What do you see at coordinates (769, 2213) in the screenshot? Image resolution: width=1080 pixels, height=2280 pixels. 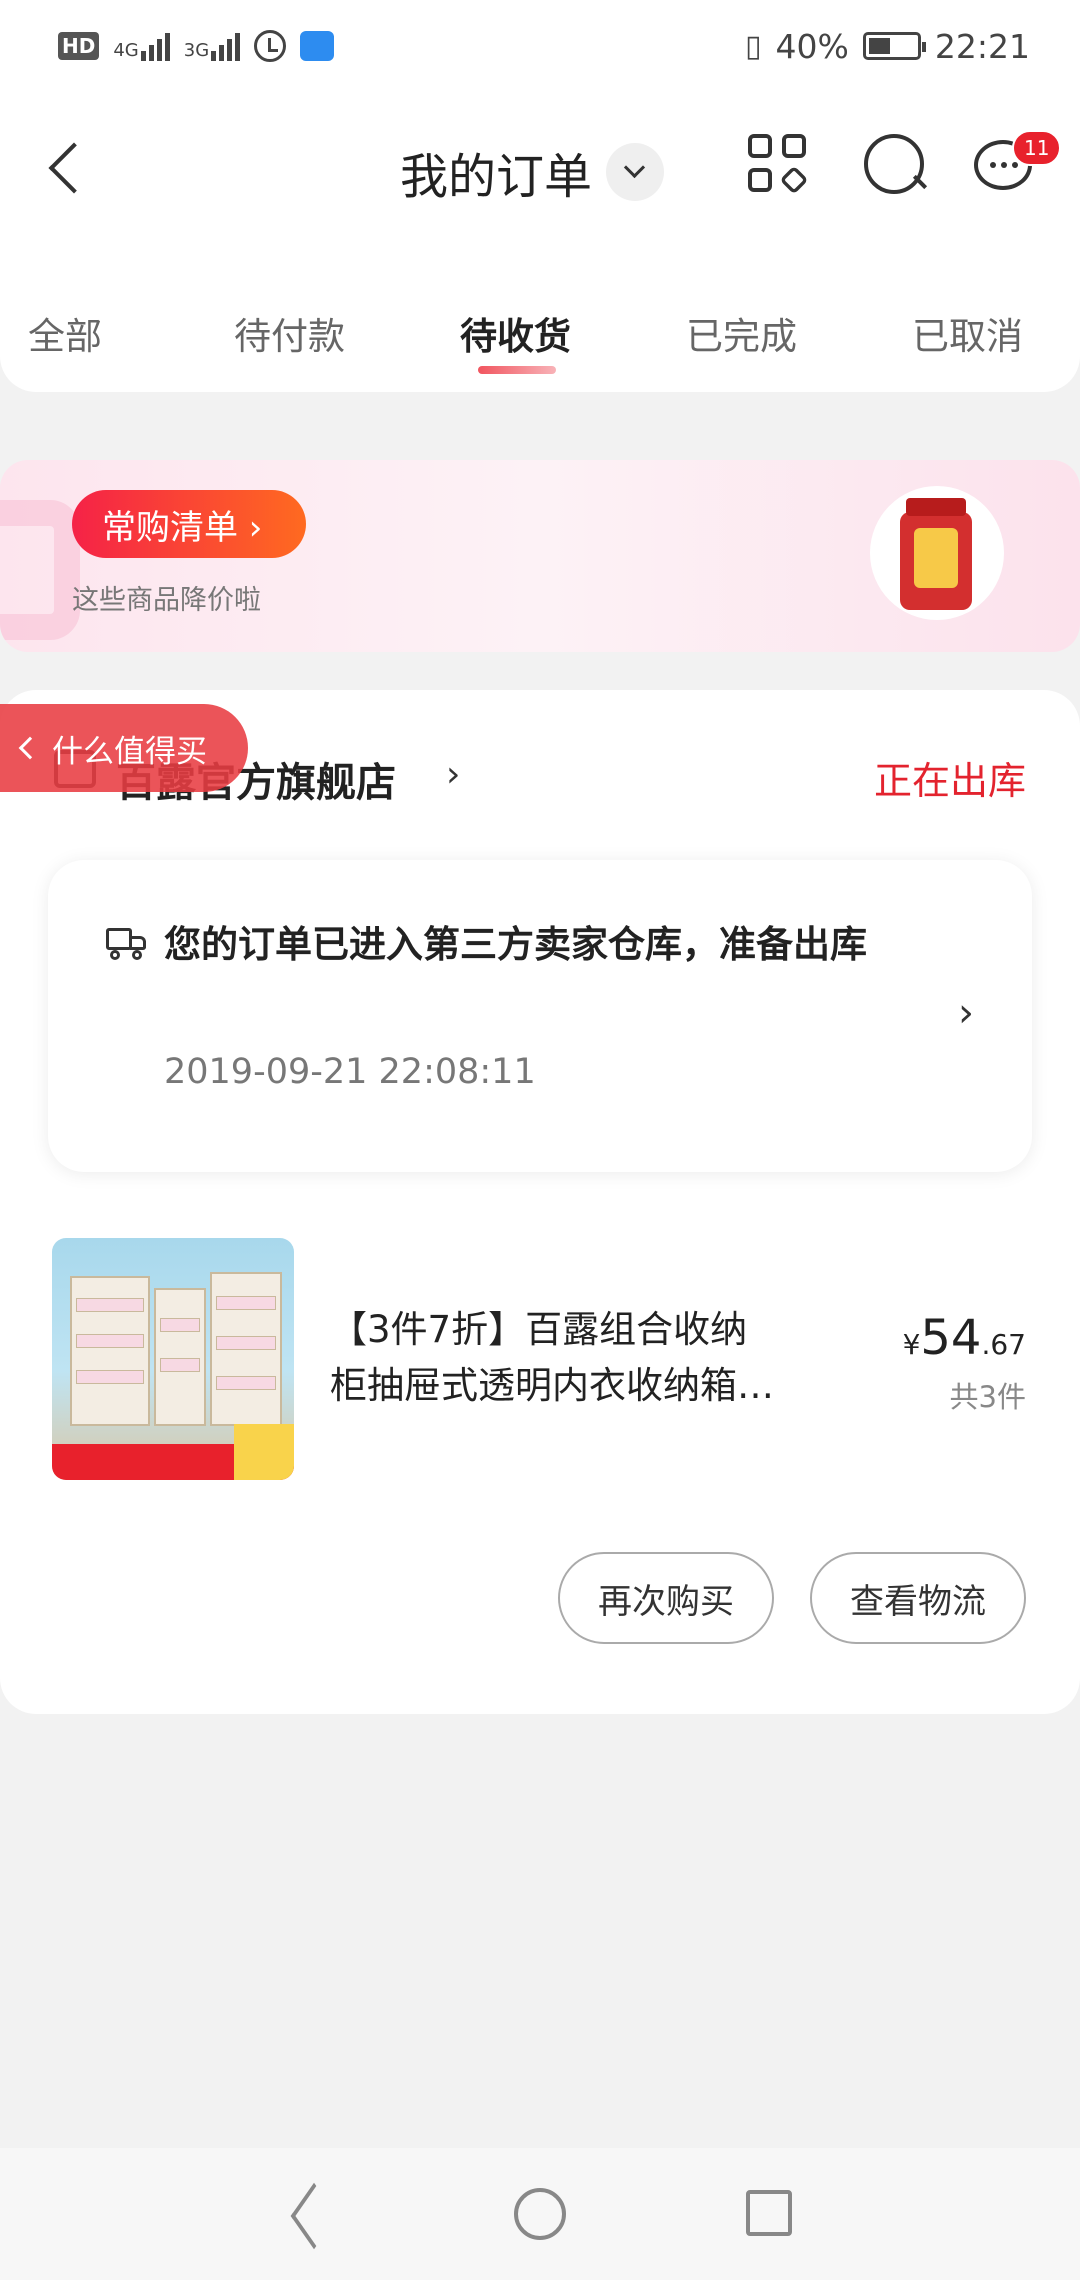 I see `nav-recents-icon` at bounding box center [769, 2213].